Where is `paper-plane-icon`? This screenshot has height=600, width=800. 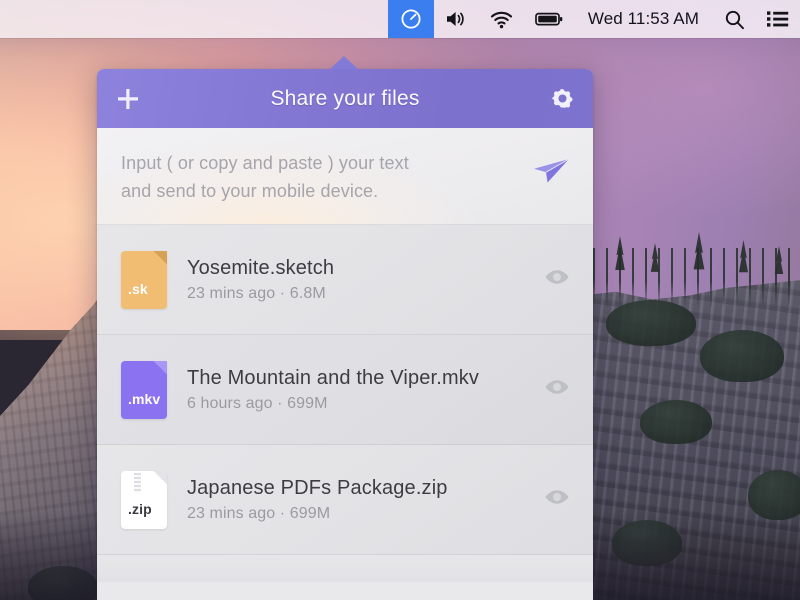
paper-plane-icon is located at coordinates (552, 170).